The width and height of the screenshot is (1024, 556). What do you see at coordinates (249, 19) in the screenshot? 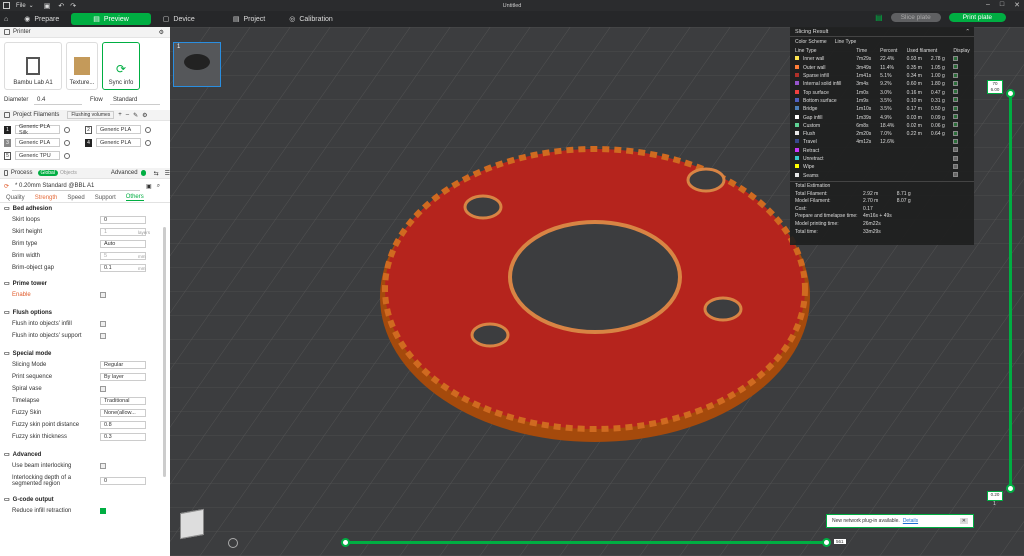
I see `tab-project: ▤ Project` at bounding box center [249, 19].